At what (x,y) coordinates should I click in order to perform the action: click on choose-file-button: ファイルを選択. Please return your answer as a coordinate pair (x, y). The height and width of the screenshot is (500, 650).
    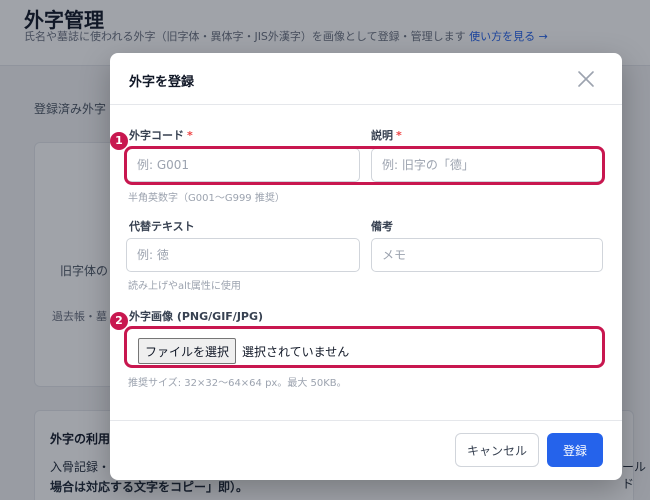
    Looking at the image, I should click on (187, 351).